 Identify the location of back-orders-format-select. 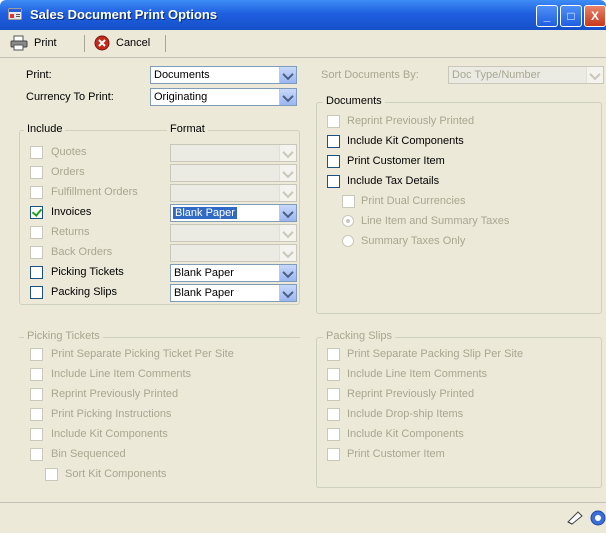
(233, 253).